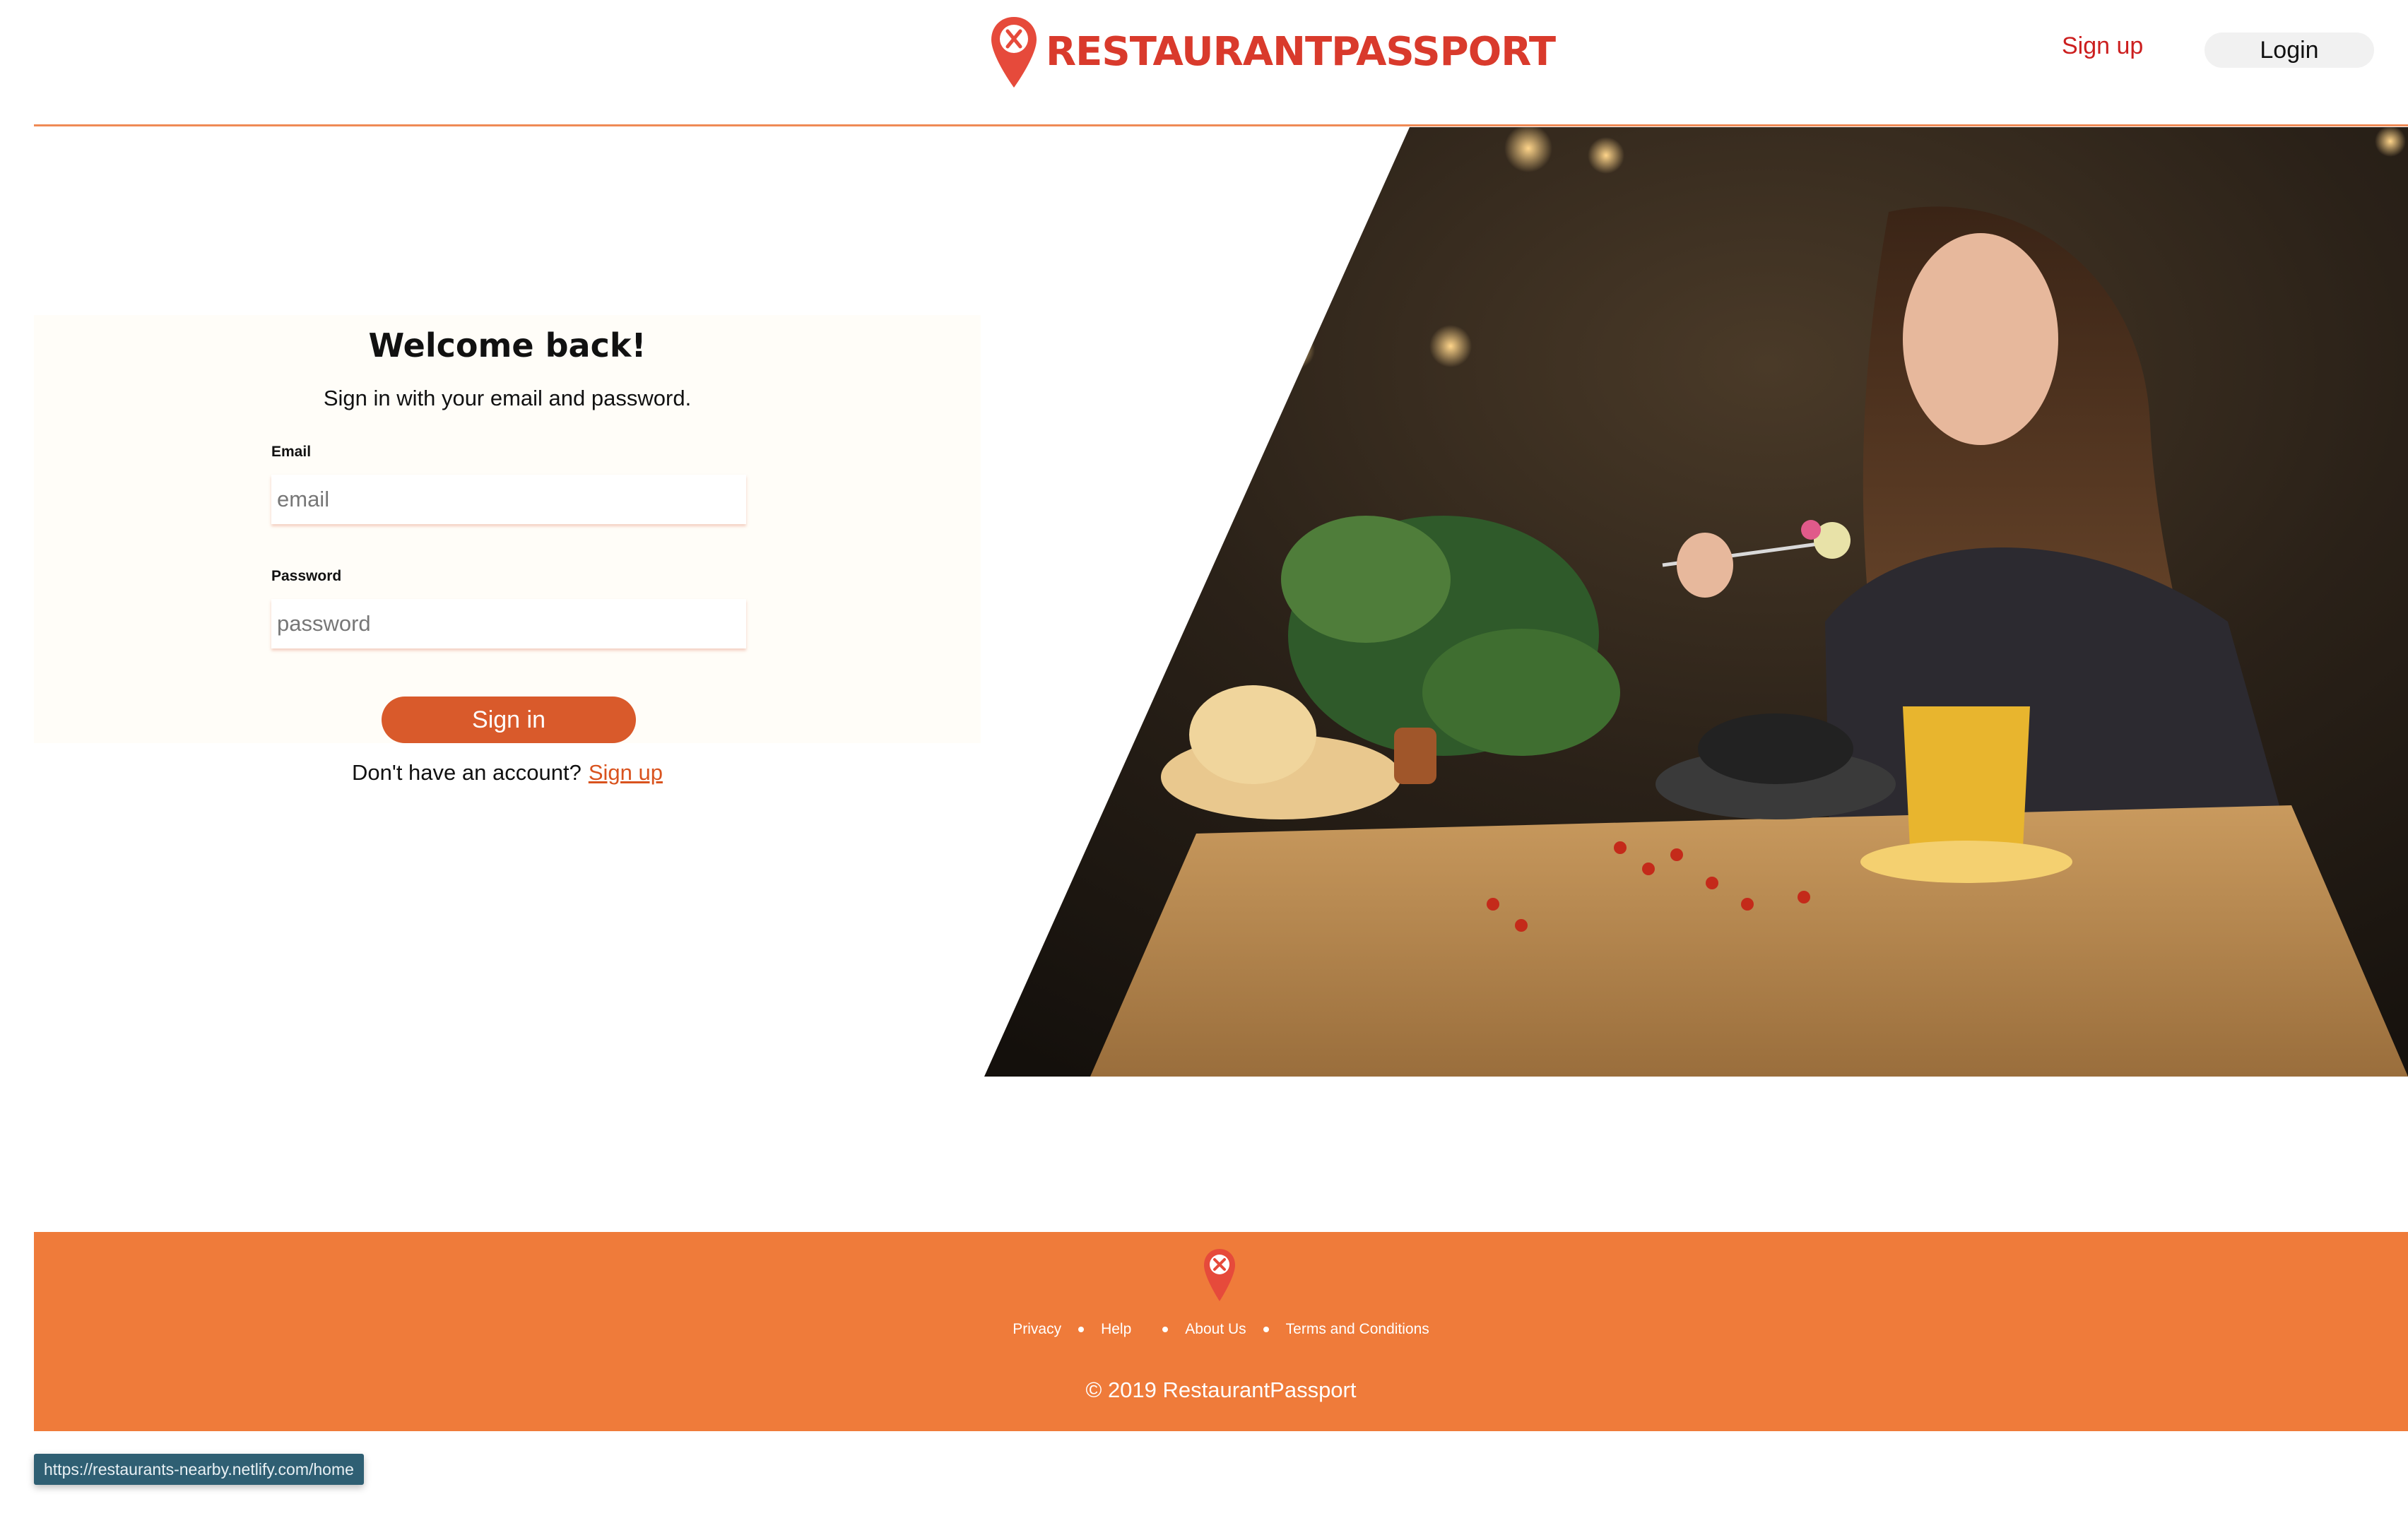 The width and height of the screenshot is (2408, 1523). Describe the element at coordinates (291, 452) in the screenshot. I see `email-label: Email` at that location.